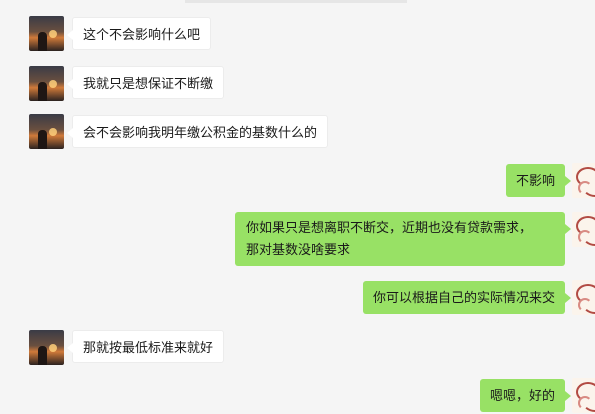 The image size is (595, 414). Describe the element at coordinates (522, 396) in the screenshot. I see `message-text: 嗯嗯，好的` at that location.